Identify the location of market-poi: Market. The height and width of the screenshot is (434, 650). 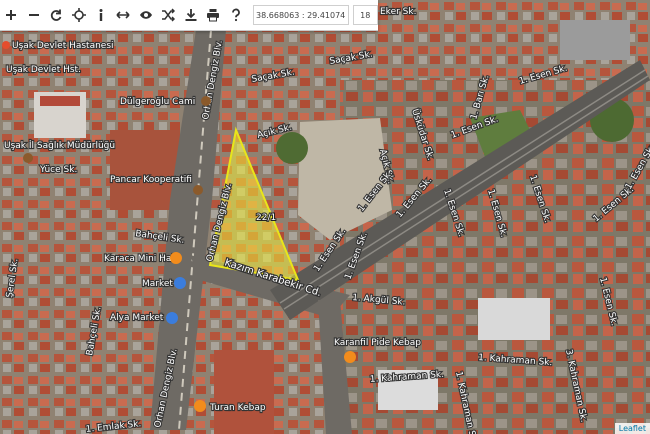
(163, 283).